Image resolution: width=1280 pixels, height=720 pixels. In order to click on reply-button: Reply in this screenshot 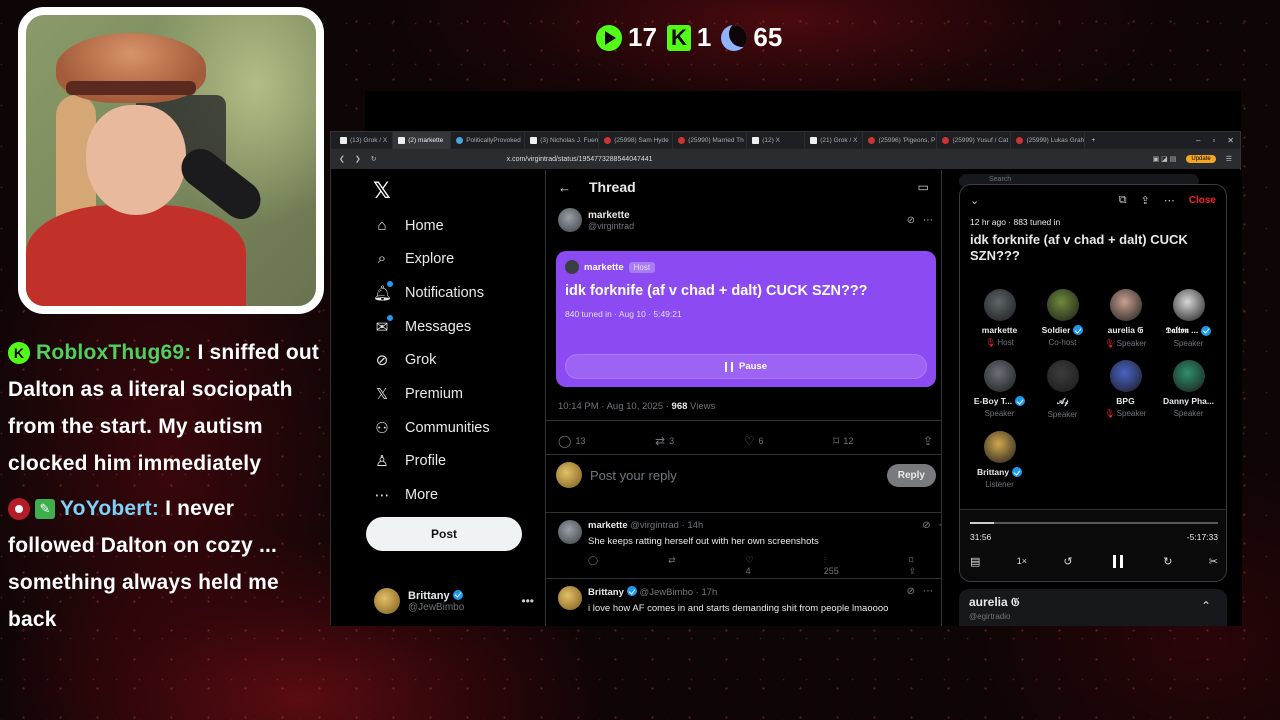, I will do `click(911, 475)`.